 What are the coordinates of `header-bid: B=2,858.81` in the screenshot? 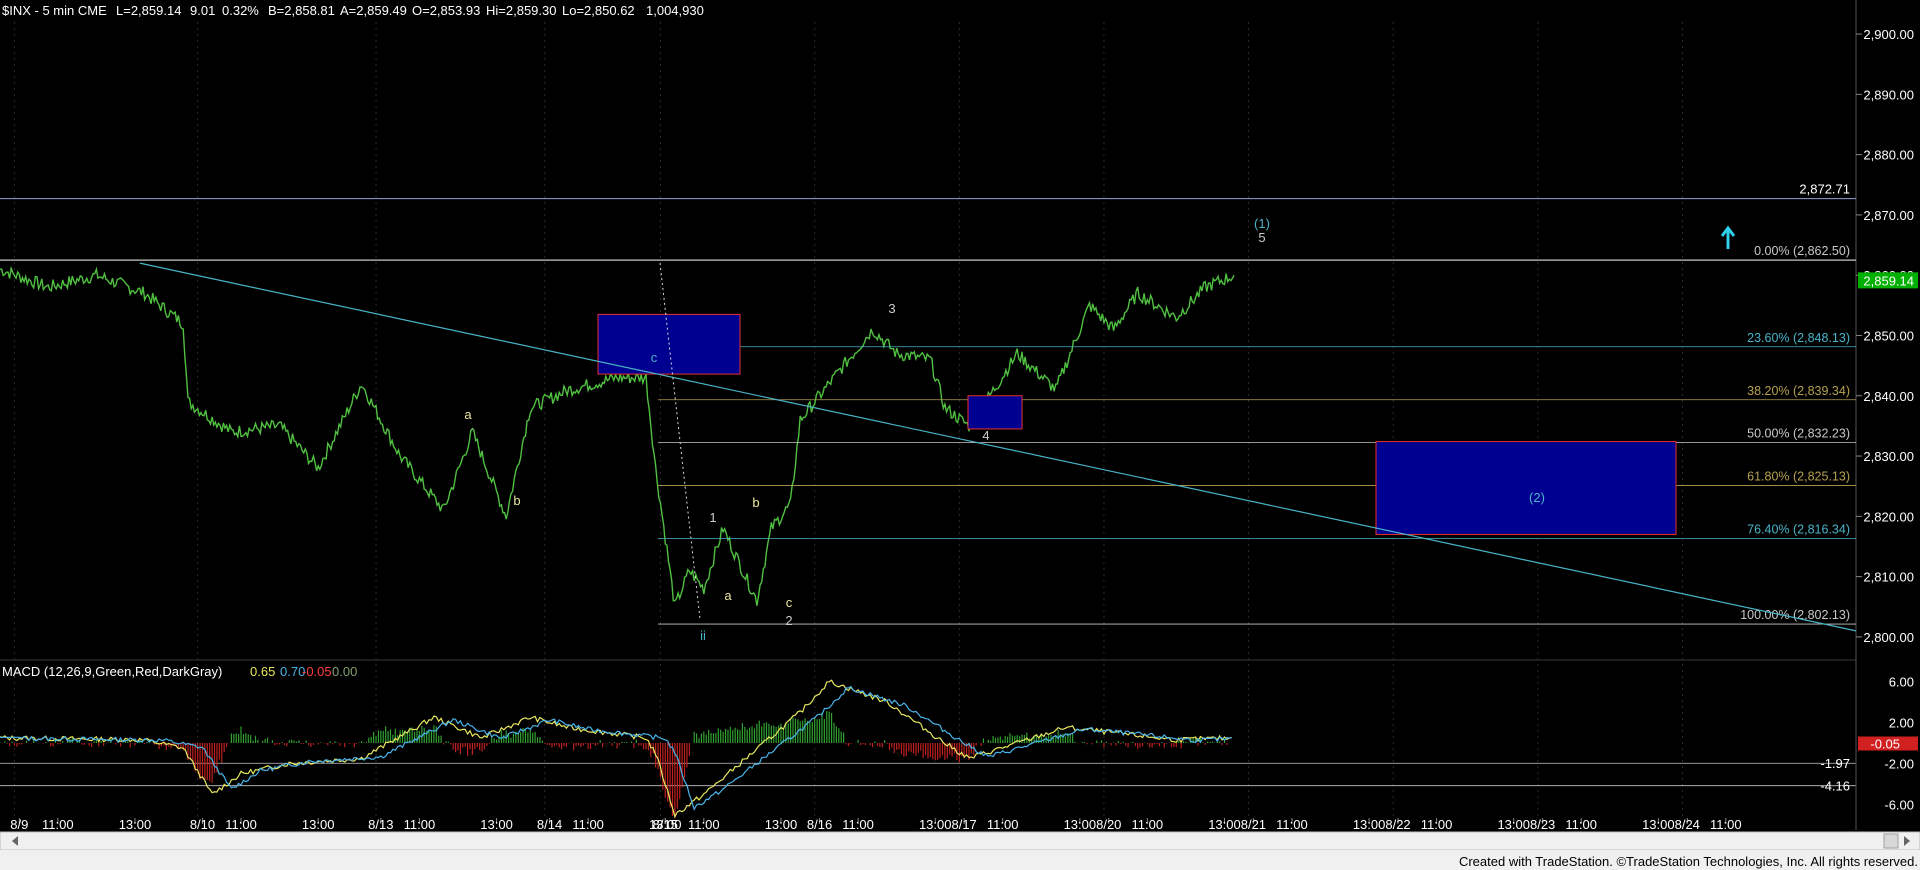 It's located at (301, 10).